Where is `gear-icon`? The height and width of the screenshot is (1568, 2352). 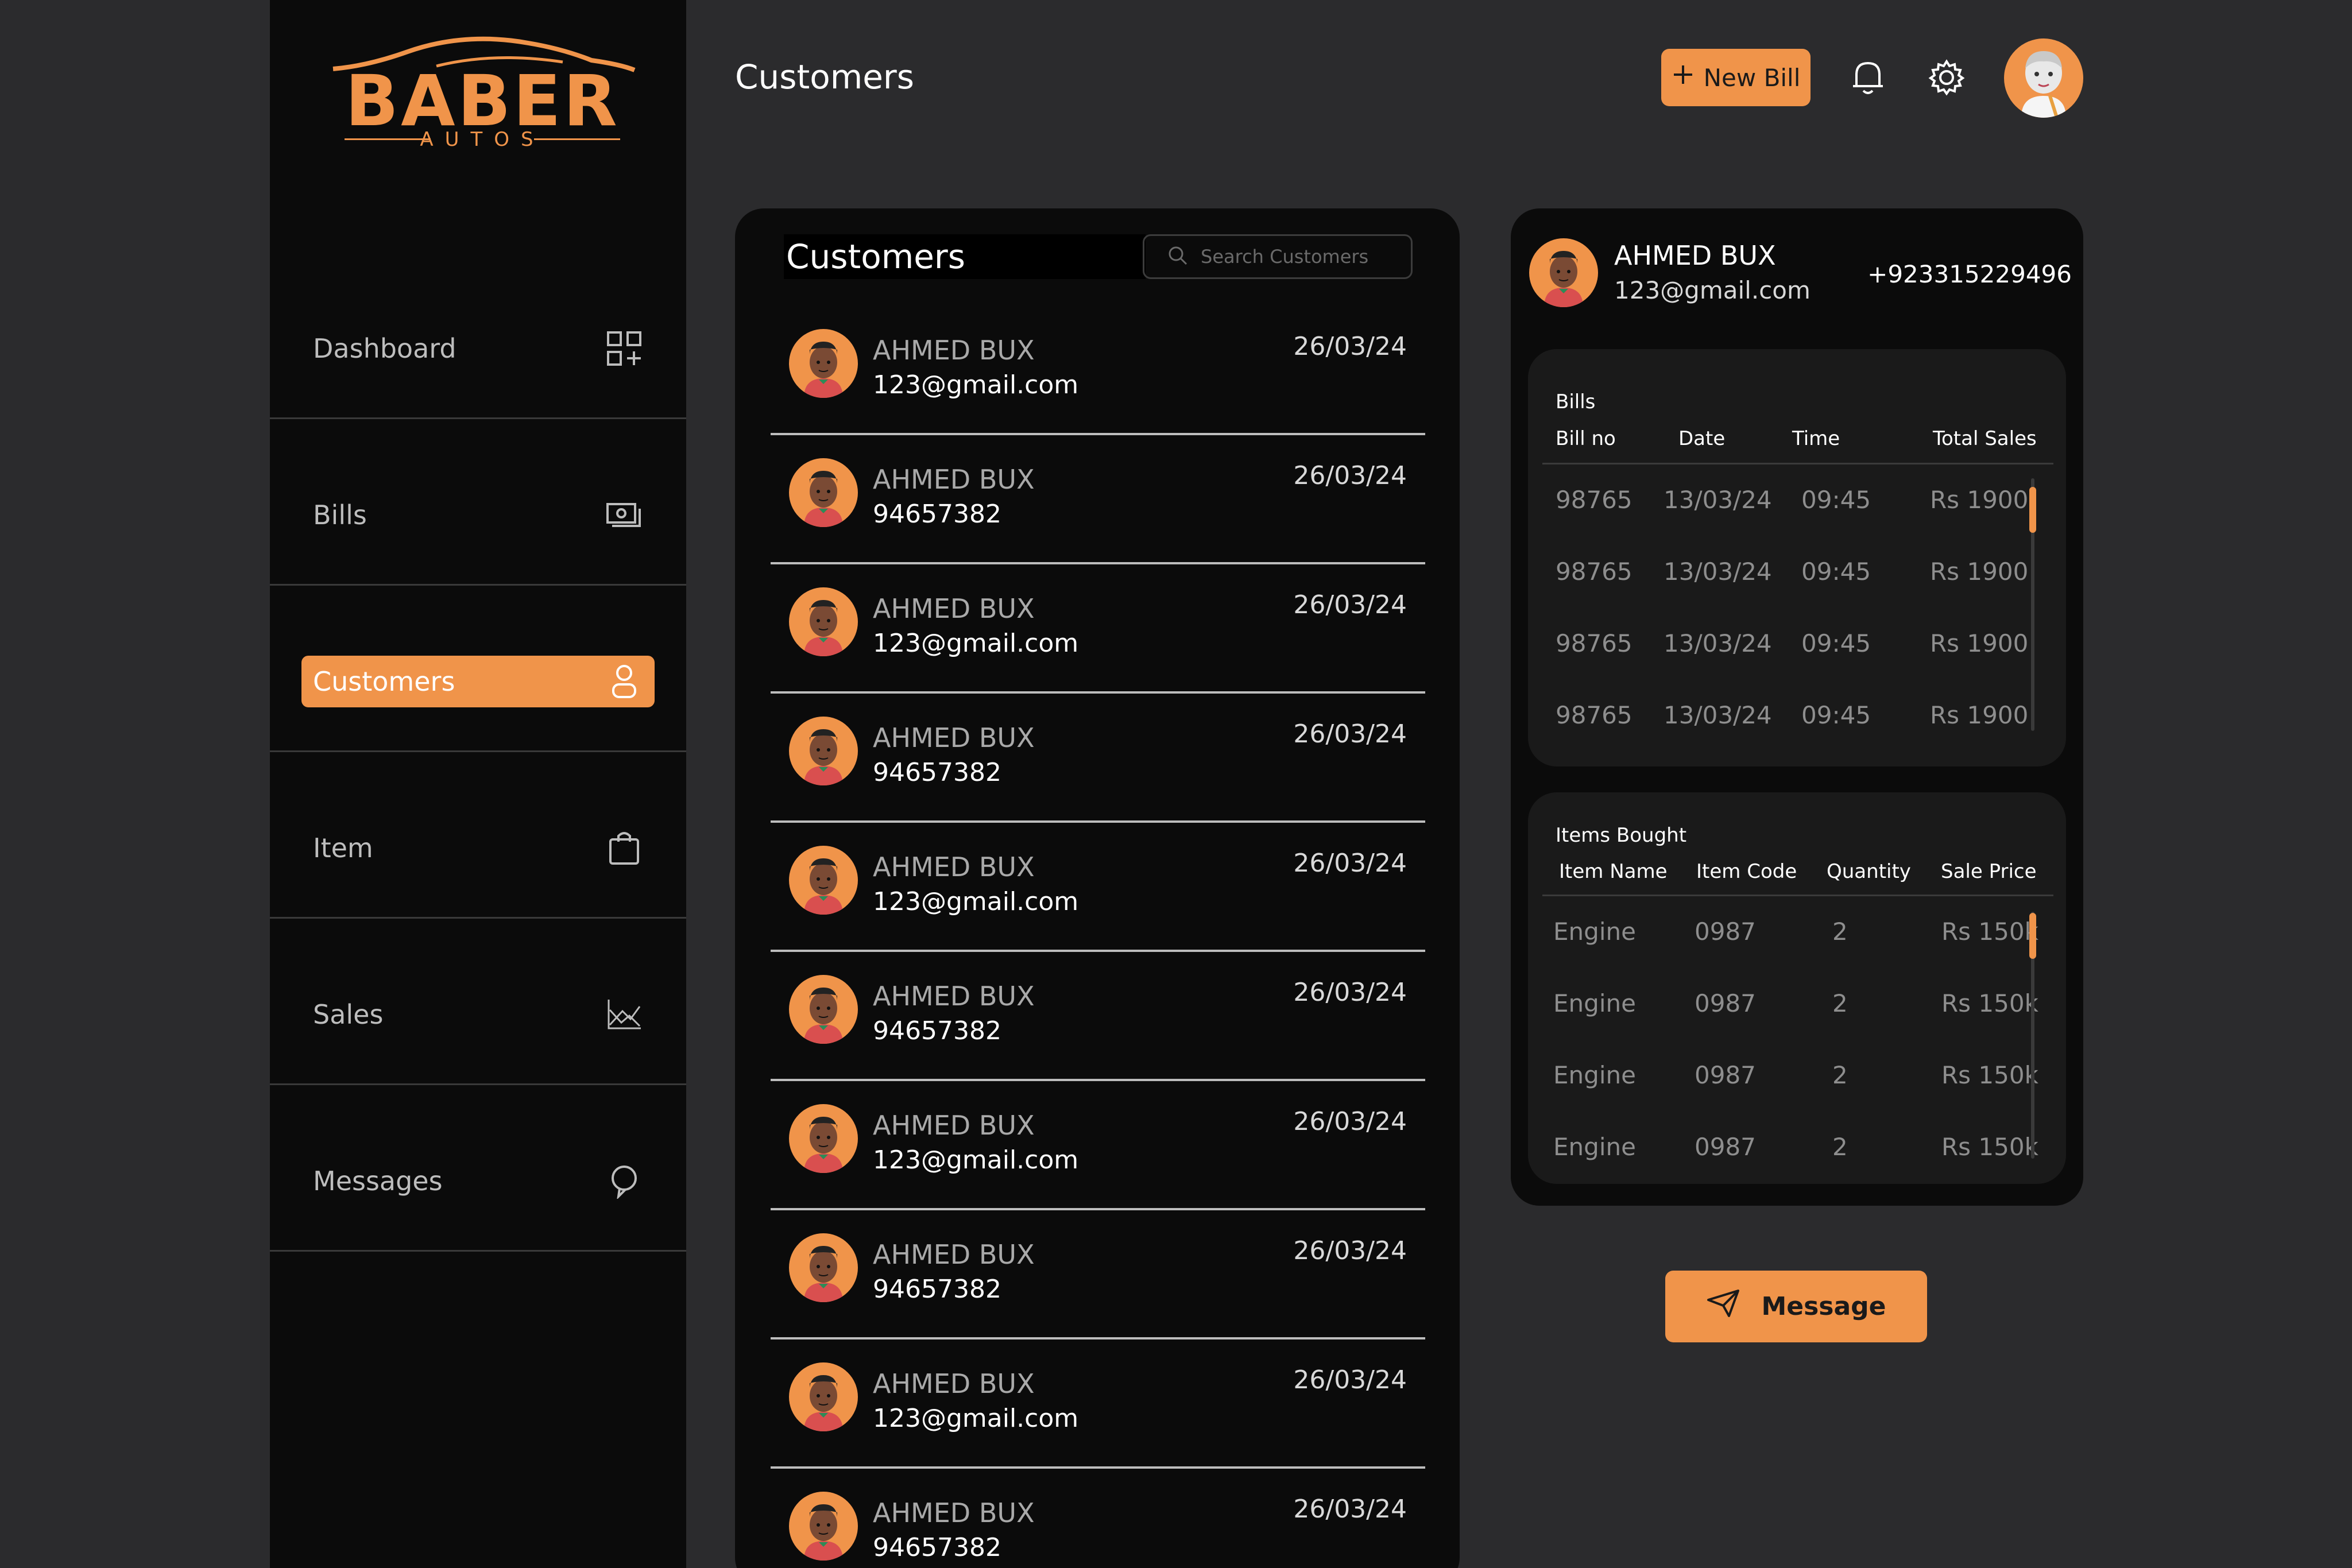 gear-icon is located at coordinates (1947, 77).